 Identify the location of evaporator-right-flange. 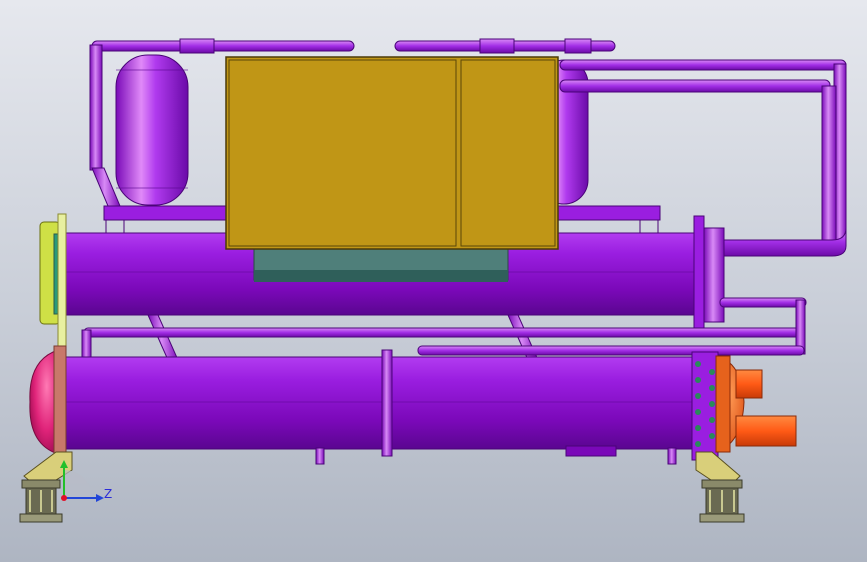
(705, 406).